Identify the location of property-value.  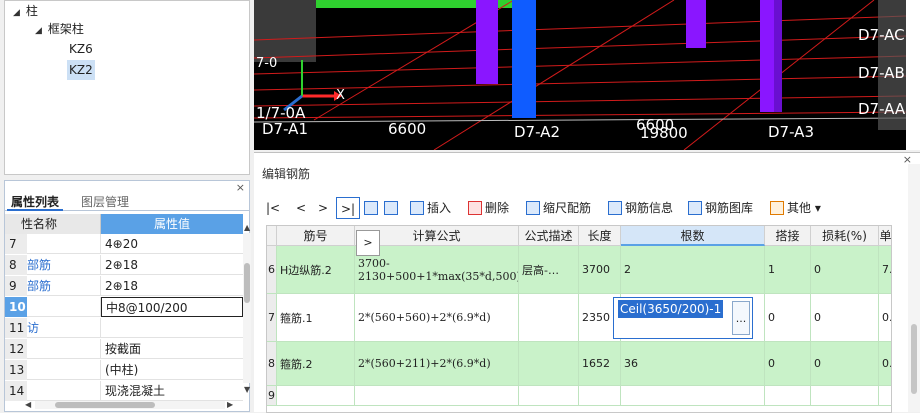
(172, 328).